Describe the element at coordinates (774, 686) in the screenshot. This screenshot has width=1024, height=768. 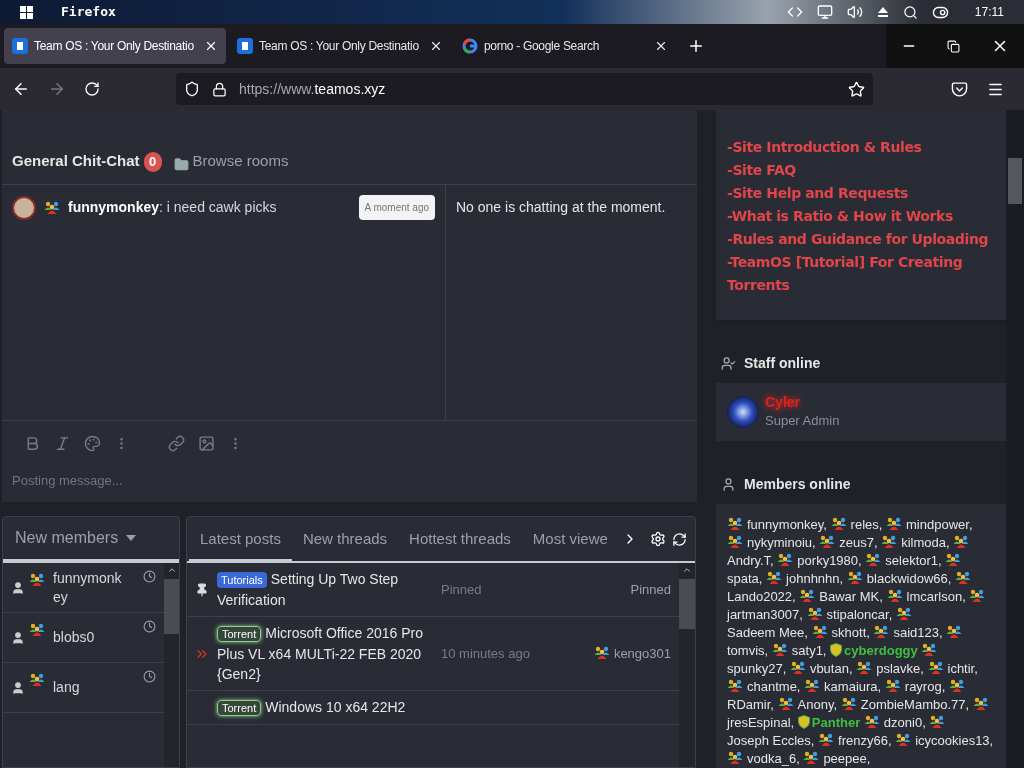
I see `member-link: chantme,` at that location.